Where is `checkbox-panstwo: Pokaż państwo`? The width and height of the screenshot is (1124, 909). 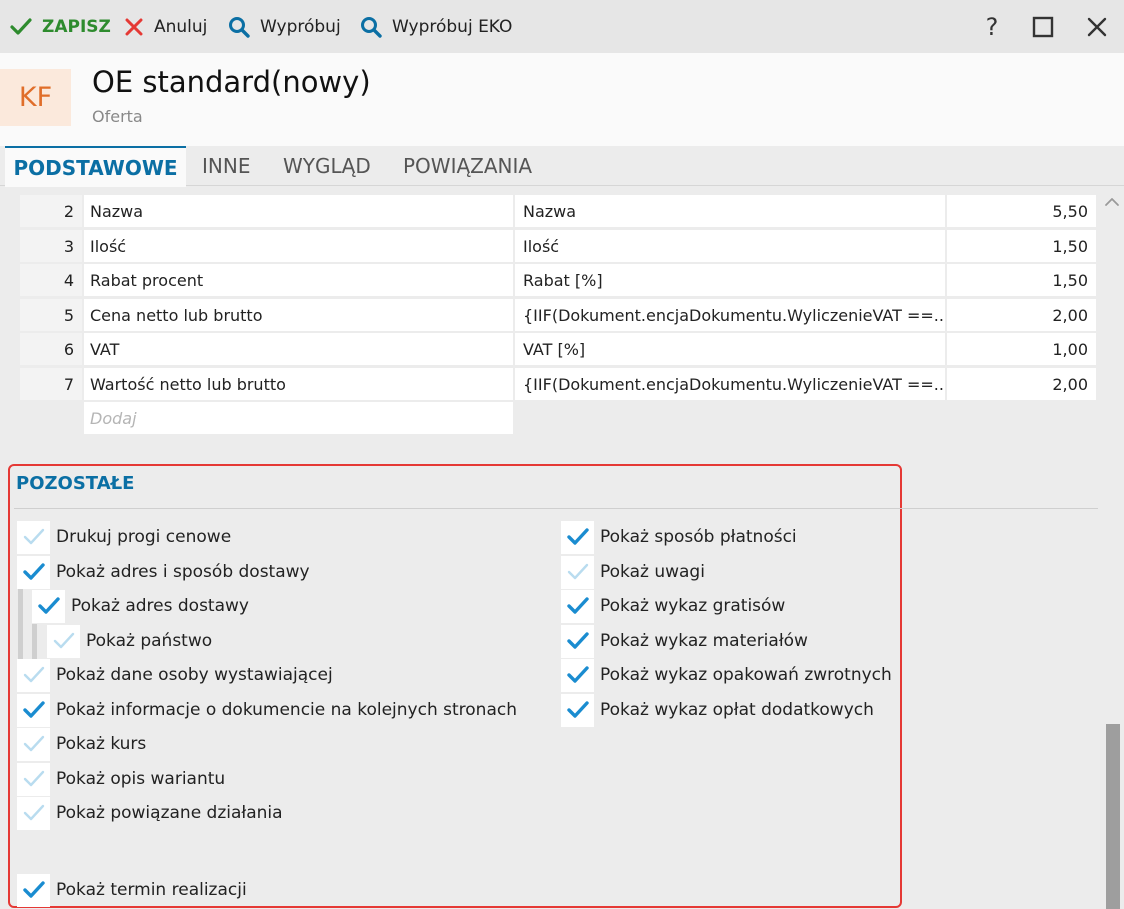 checkbox-panstwo: Pokaż państwo is located at coordinates (129, 641).